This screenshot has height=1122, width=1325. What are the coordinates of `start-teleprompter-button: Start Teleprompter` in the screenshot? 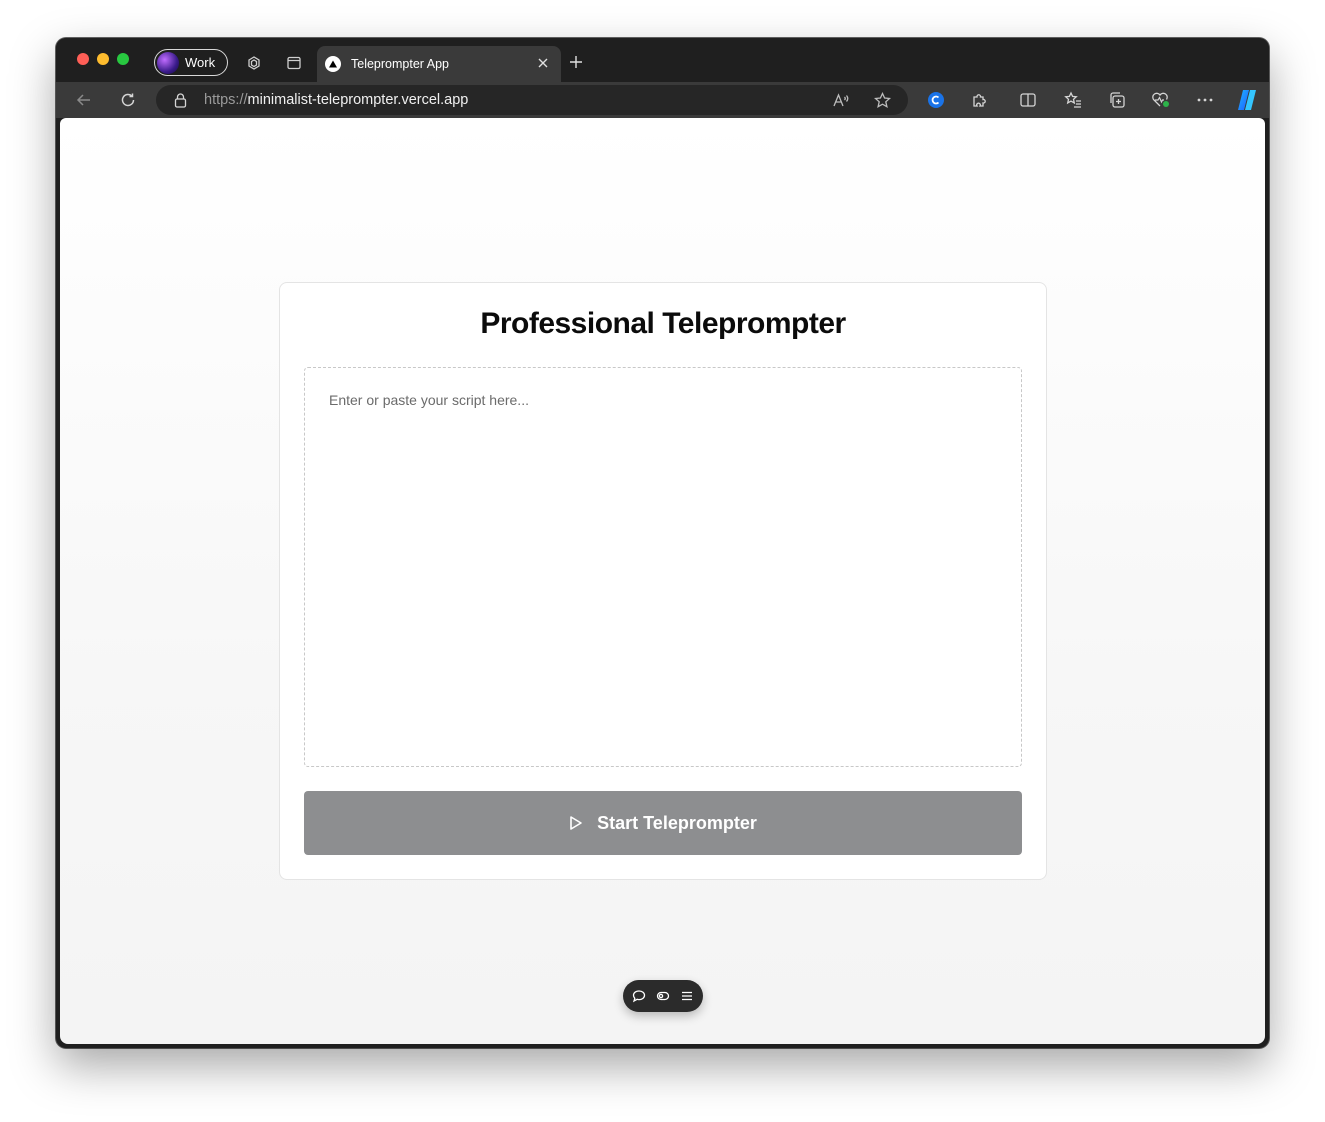 It's located at (663, 823).